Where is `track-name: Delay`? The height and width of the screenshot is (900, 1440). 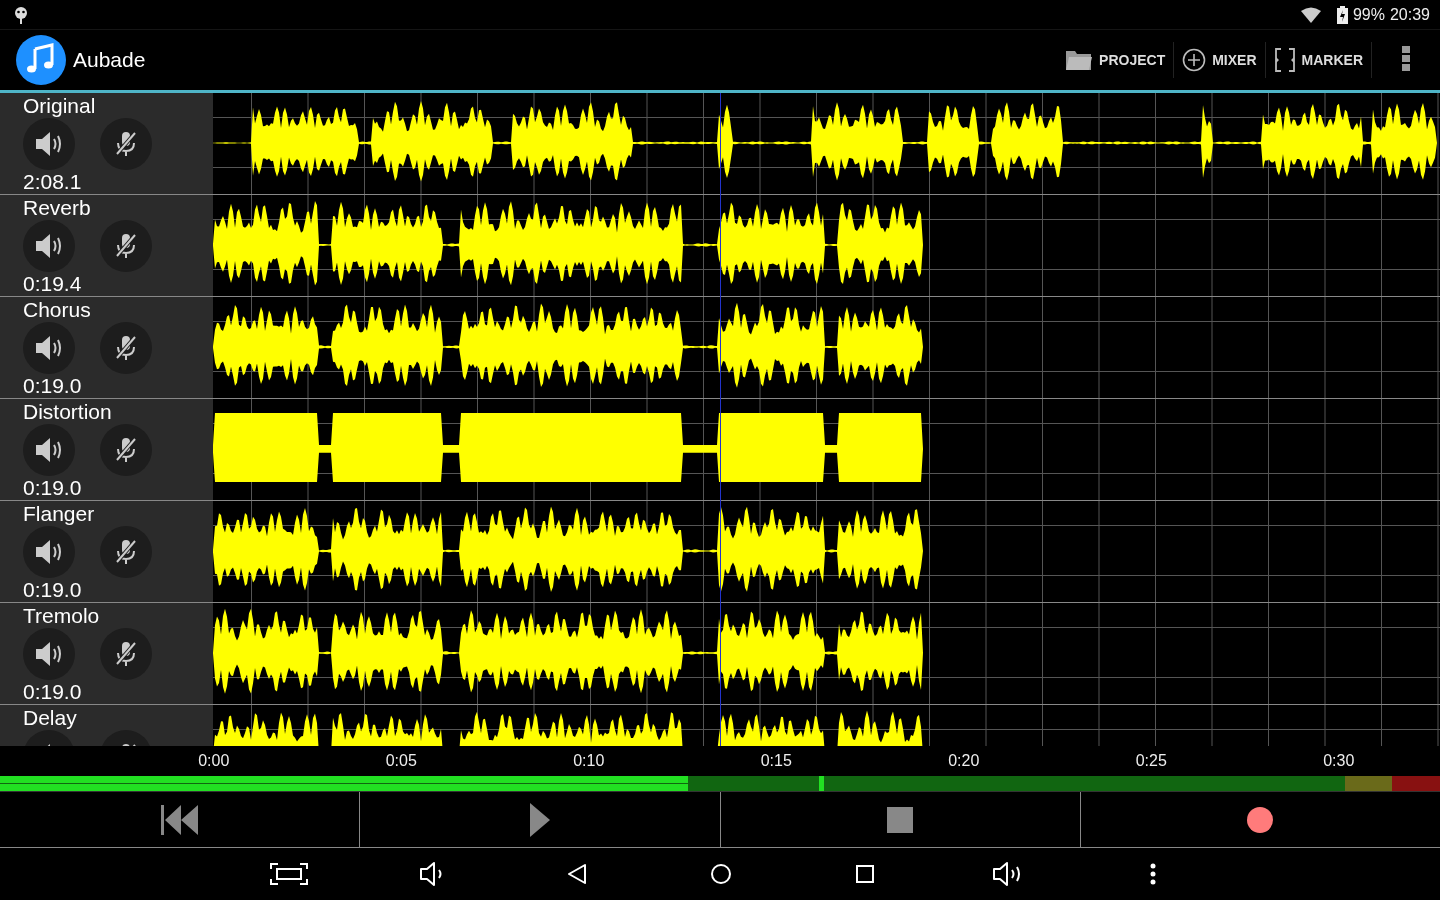 track-name: Delay is located at coordinates (50, 718).